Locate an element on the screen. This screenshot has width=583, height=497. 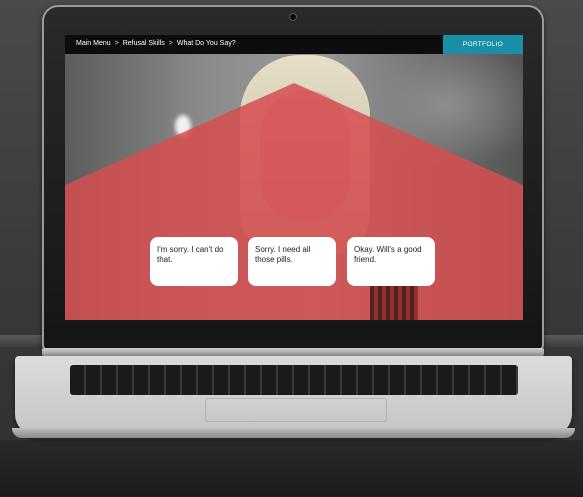
table-surface is located at coordinates (291, 468).